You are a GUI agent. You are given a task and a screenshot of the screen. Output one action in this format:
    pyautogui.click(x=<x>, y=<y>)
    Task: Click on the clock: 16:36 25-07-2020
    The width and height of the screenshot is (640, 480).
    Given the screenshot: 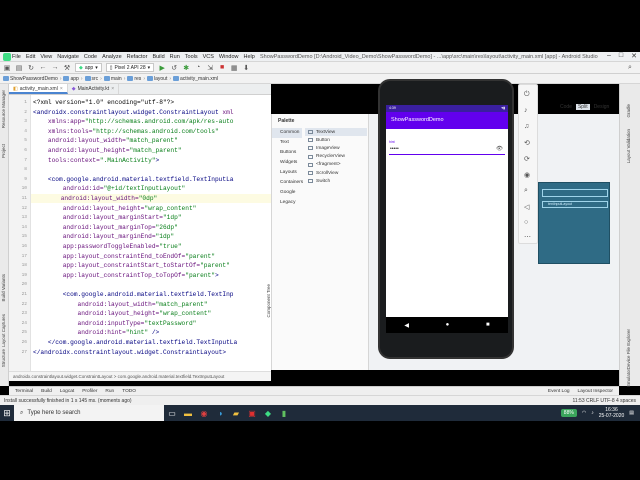 What is the action you would take?
    pyautogui.click(x=612, y=413)
    